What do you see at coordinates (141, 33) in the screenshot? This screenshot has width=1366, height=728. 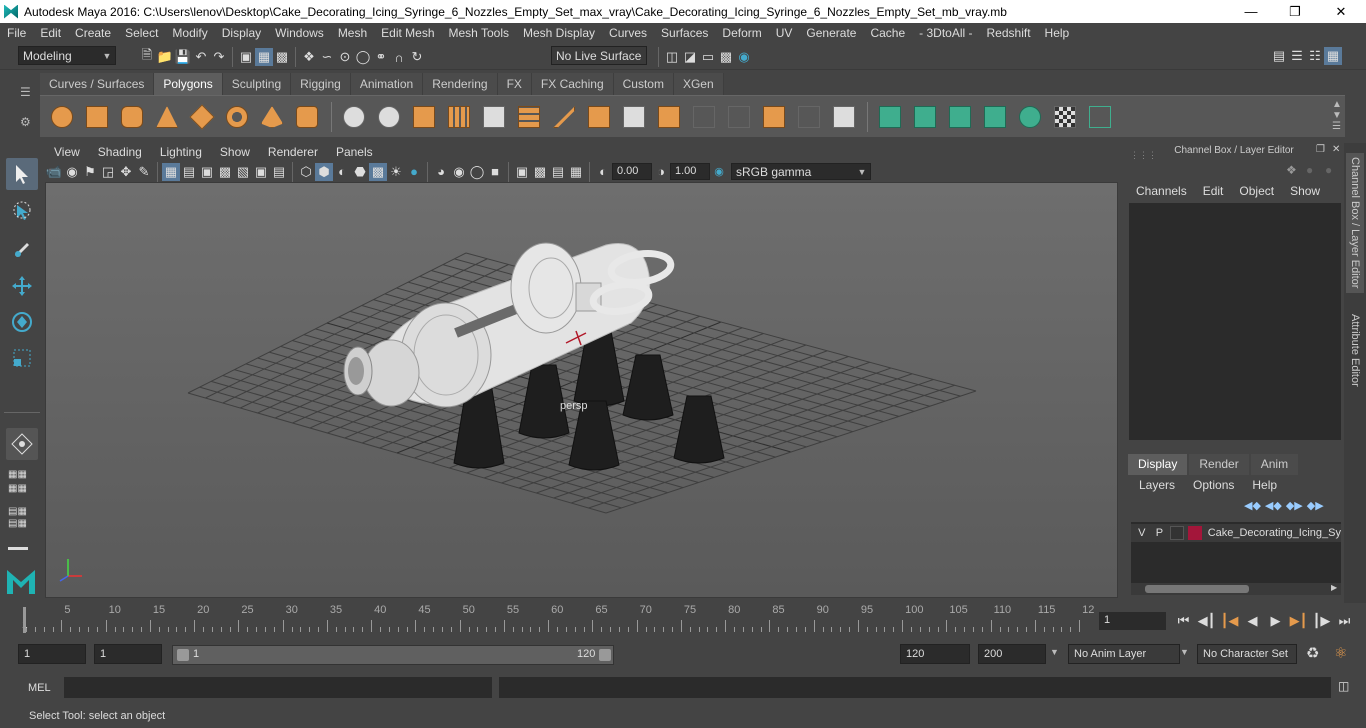 I see `menu-select: Select` at bounding box center [141, 33].